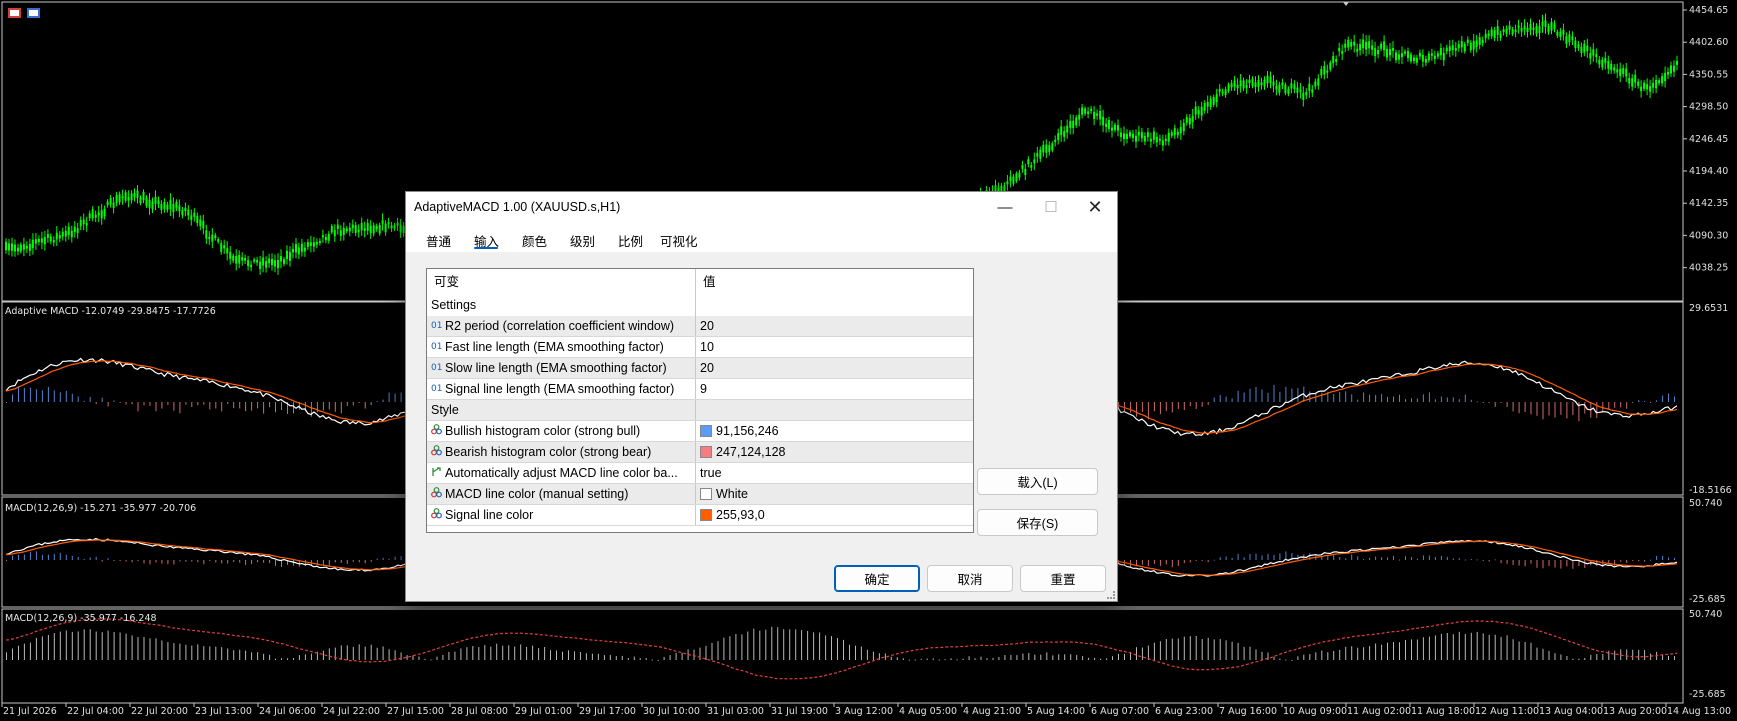 The height and width of the screenshot is (721, 1737). I want to click on input-value: White, so click(834, 494).